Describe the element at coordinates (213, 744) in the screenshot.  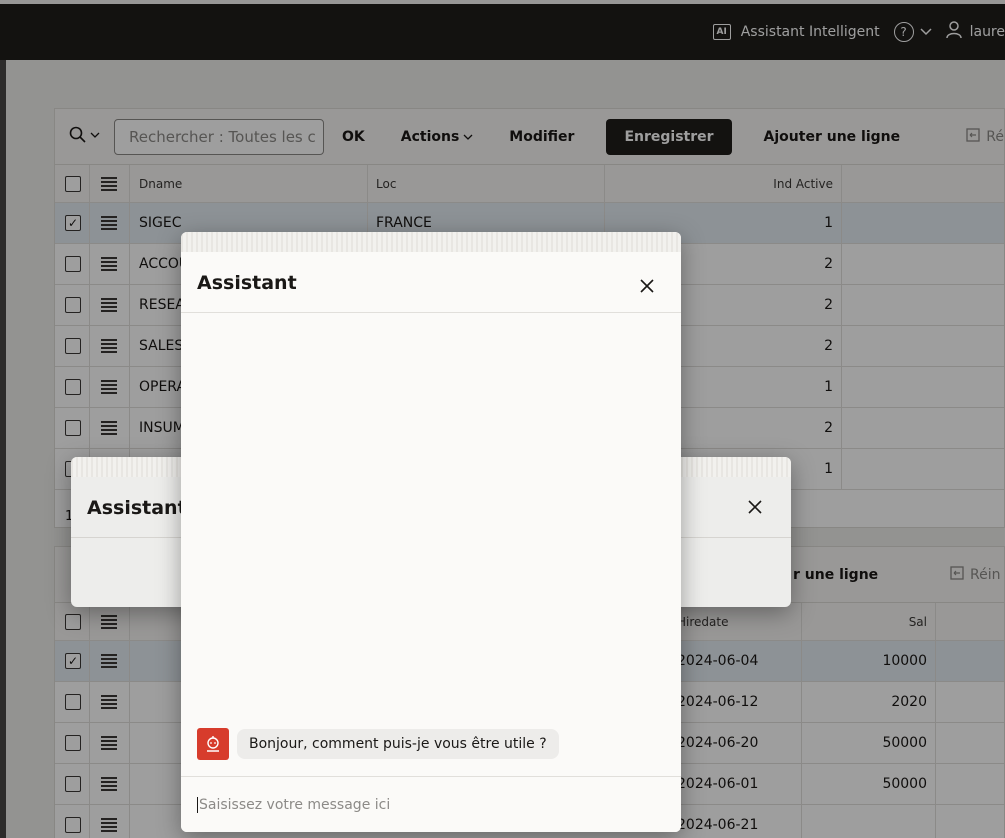
I see `bot-icon` at that location.